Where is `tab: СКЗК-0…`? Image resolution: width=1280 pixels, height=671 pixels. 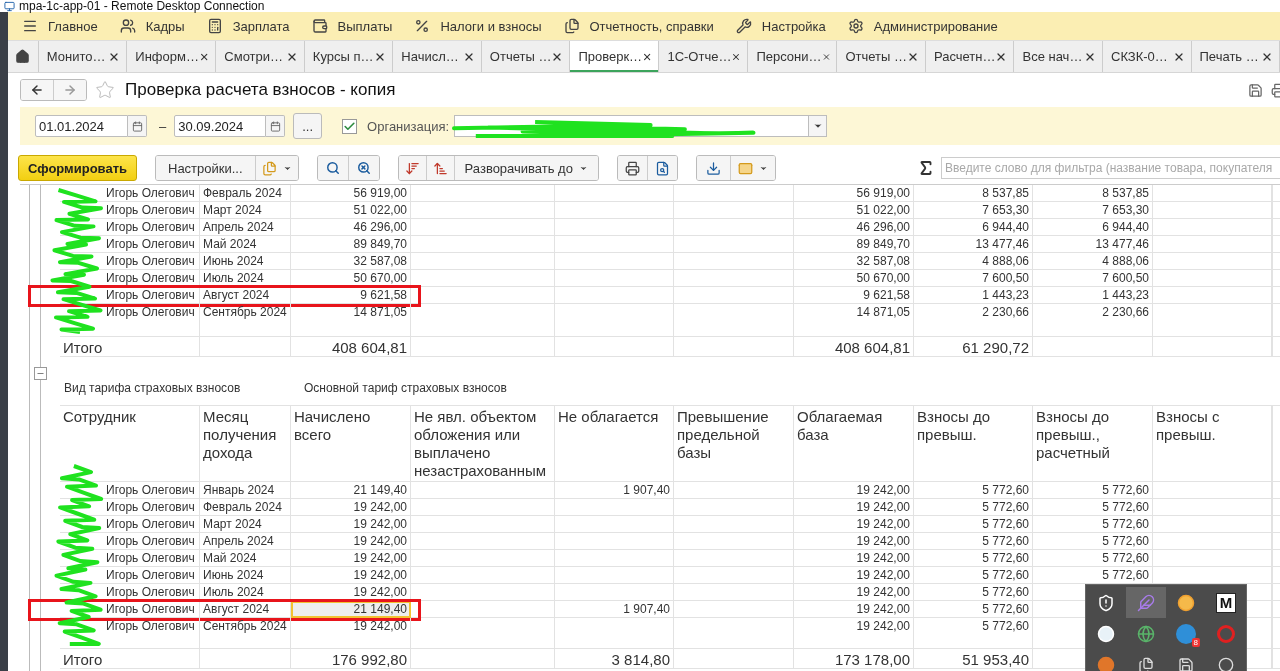
tab: СКЗК-0… is located at coordinates (1147, 56).